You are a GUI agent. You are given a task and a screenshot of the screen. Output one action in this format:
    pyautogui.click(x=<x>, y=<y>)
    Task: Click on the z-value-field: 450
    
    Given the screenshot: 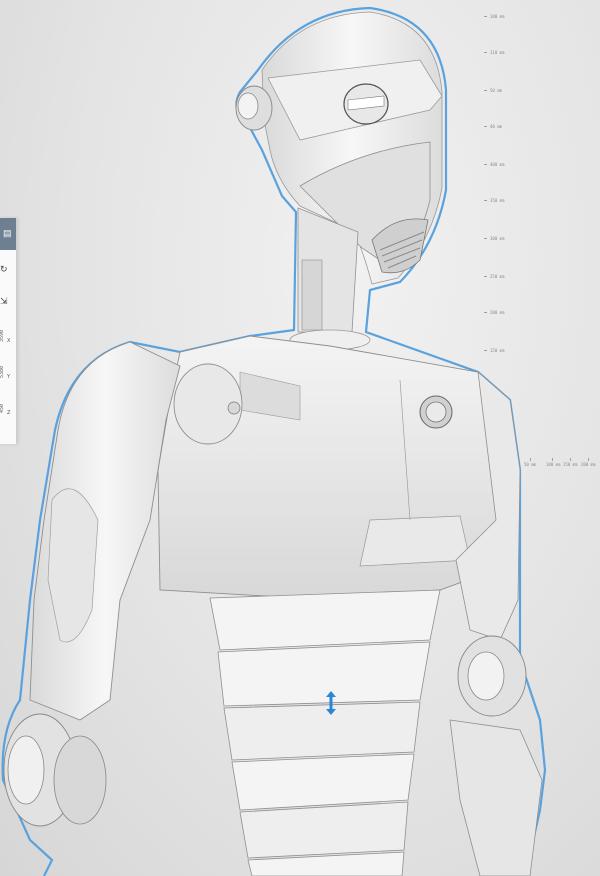 What is the action you would take?
    pyautogui.click(x=2, y=408)
    